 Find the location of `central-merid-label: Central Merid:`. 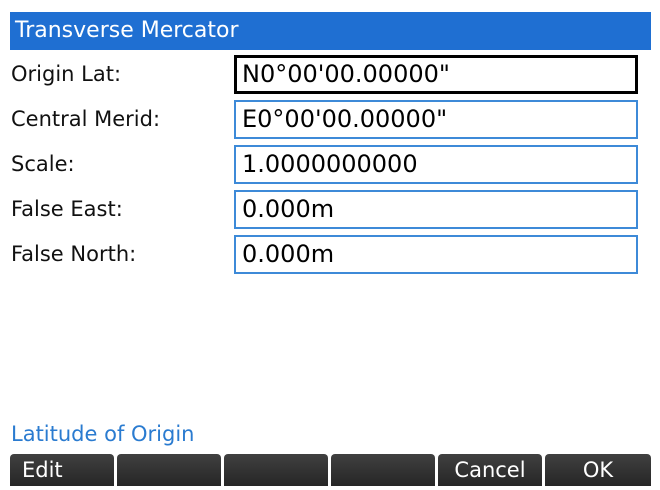

central-merid-label: Central Merid: is located at coordinates (86, 119).